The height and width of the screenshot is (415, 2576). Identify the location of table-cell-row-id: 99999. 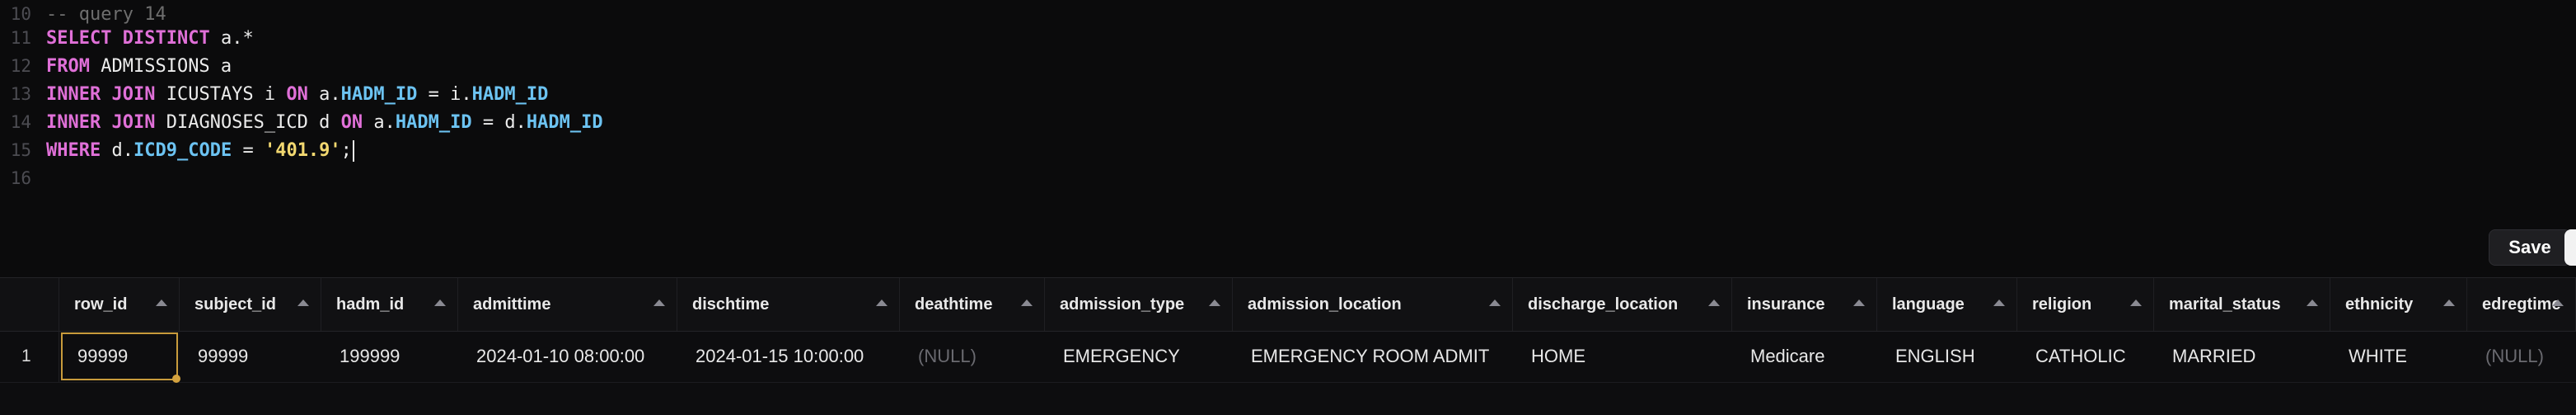
(119, 356).